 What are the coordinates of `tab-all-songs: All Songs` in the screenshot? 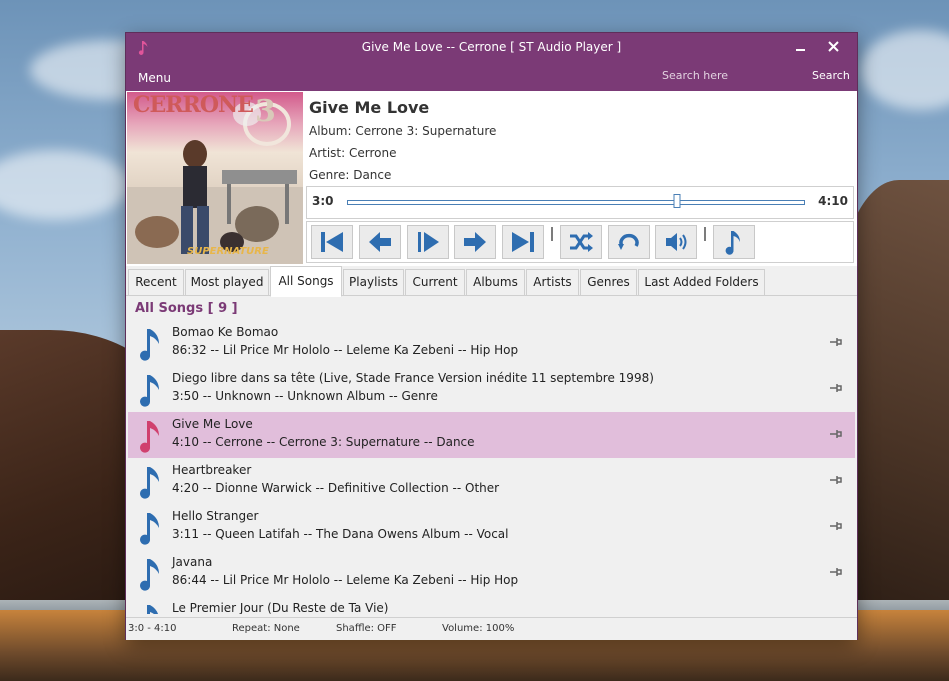 It's located at (306, 281).